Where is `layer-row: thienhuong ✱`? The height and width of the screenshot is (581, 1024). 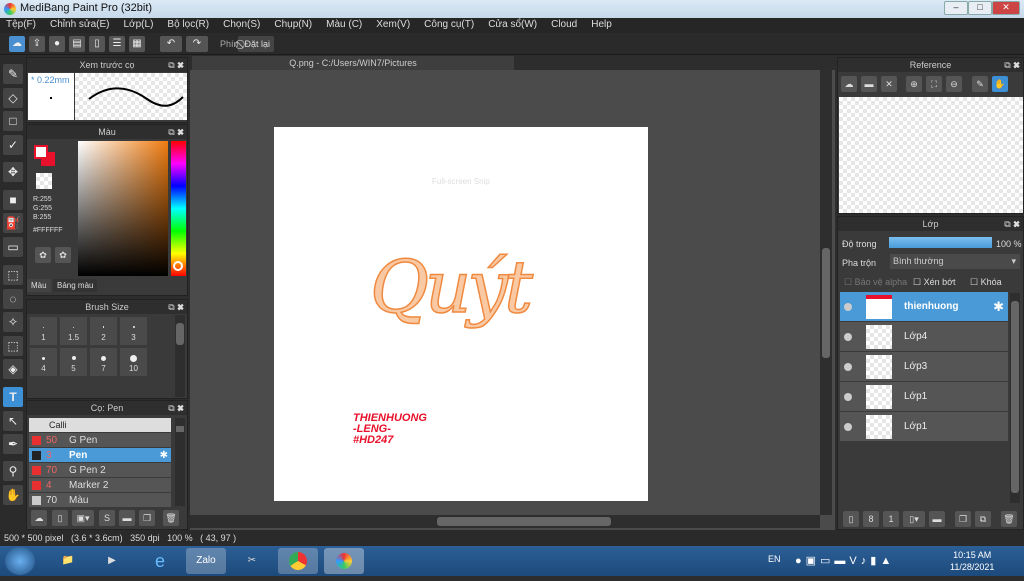 layer-row: thienhuong ✱ is located at coordinates (924, 307).